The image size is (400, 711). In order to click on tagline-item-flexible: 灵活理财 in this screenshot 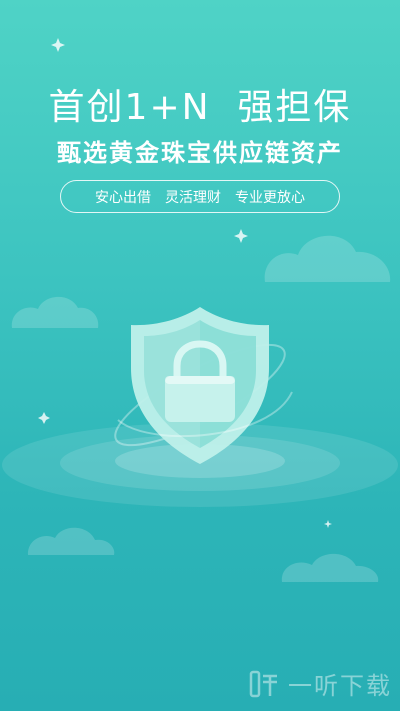, I will do `click(193, 197)`.